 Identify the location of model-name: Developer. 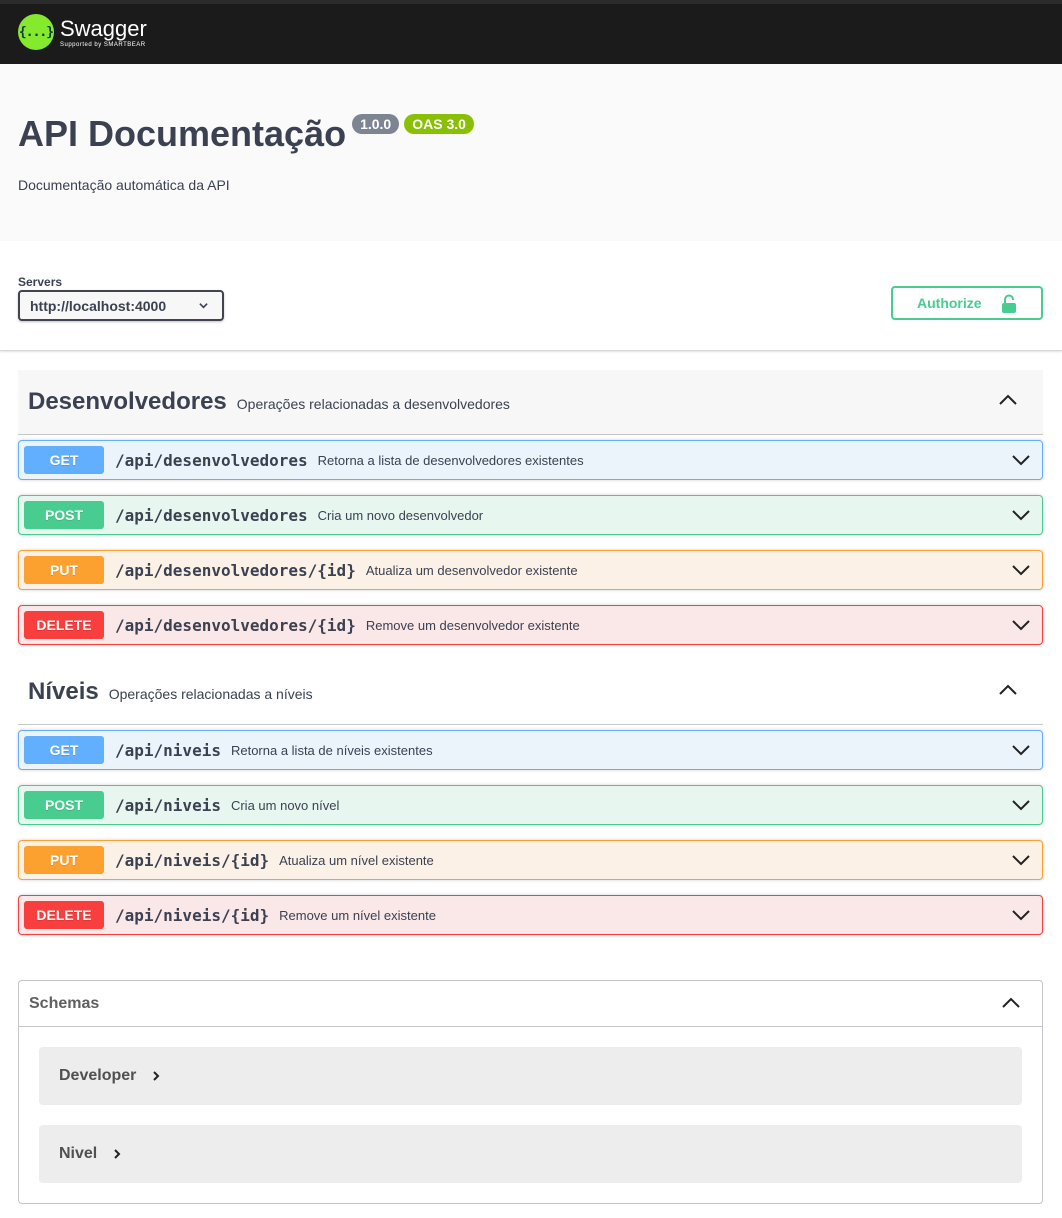
(98, 1075).